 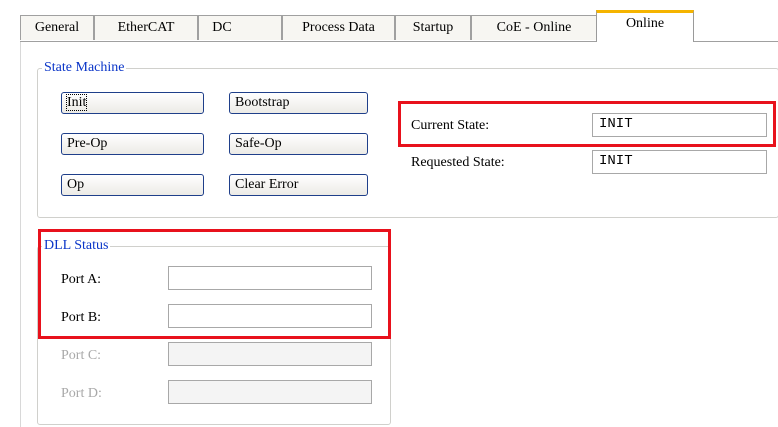 What do you see at coordinates (76, 245) in the screenshot?
I see `dll-status-title: DLL Status` at bounding box center [76, 245].